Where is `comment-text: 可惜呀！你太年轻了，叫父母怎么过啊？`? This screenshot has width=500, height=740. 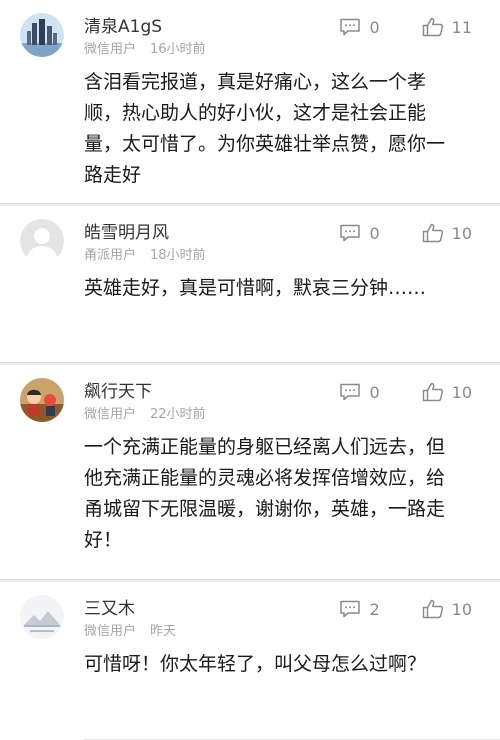 comment-text: 可惜呀！你太年轻了，叫父母怎么过啊？ is located at coordinates (255, 664).